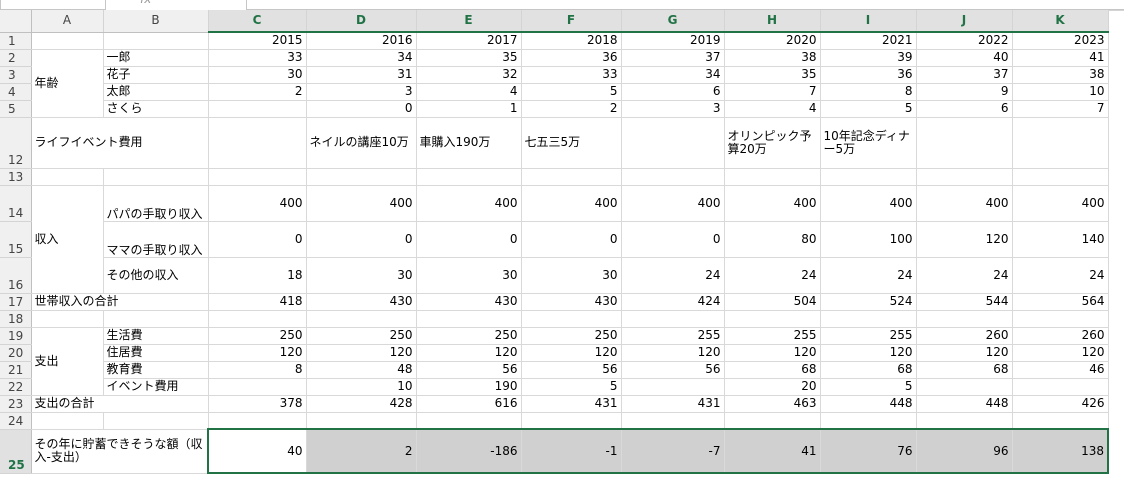 The image size is (1124, 491). I want to click on formula-input, so click(685, 5).